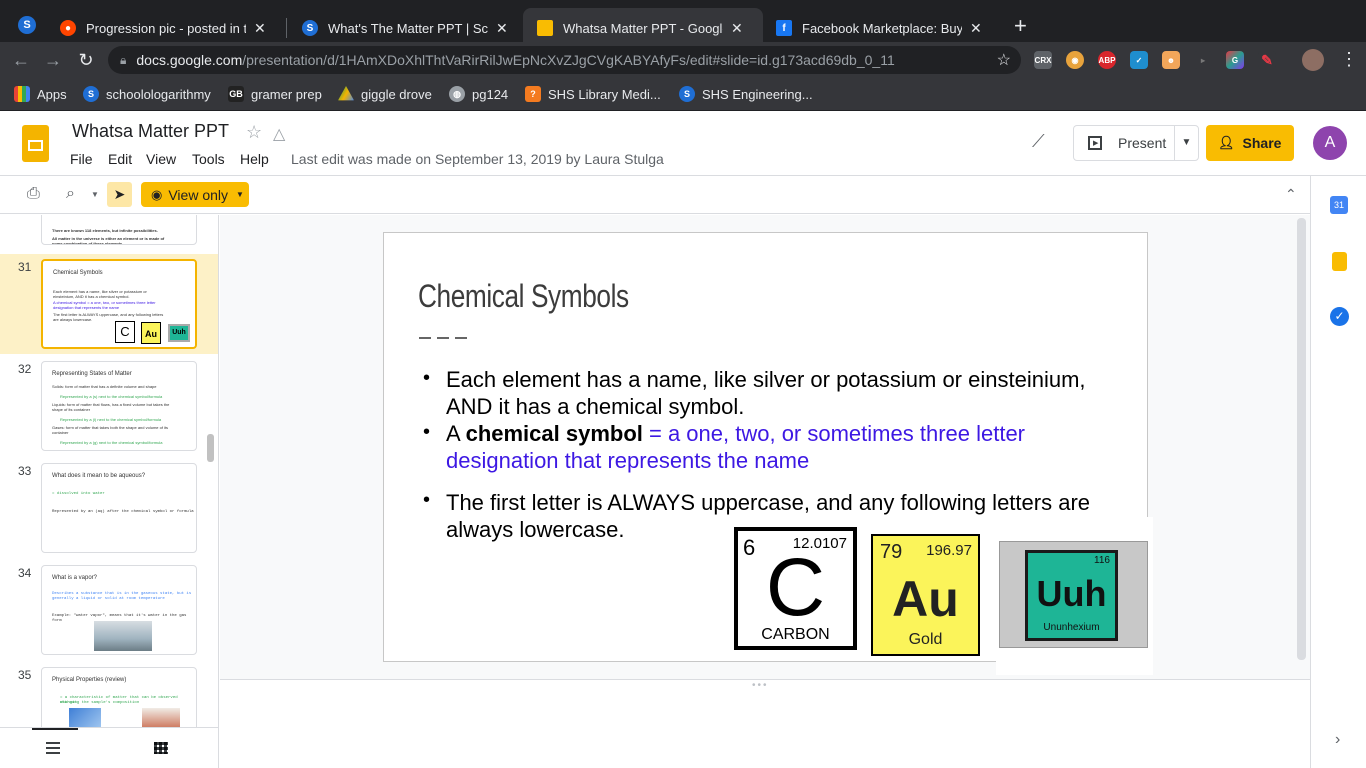  Describe the element at coordinates (1250, 143) in the screenshot. I see `share-button: 👤︎ Share` at that location.